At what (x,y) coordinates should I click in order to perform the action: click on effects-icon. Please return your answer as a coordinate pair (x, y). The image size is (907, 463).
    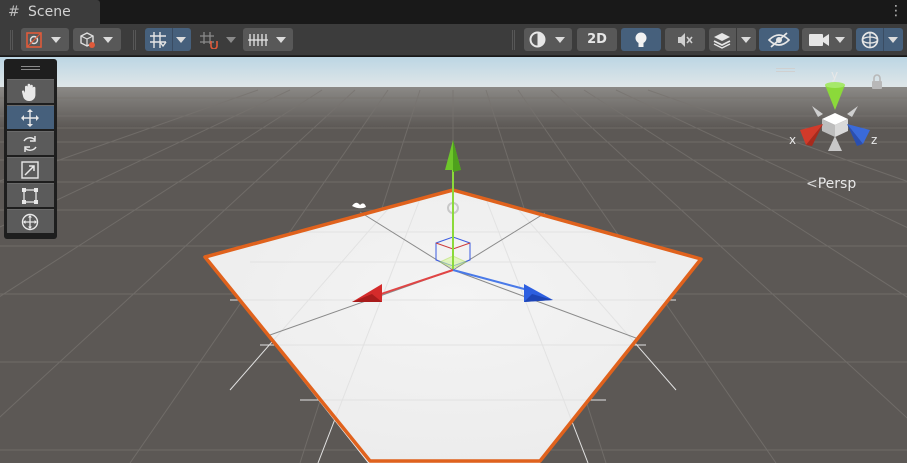
    Looking at the image, I should click on (722, 41).